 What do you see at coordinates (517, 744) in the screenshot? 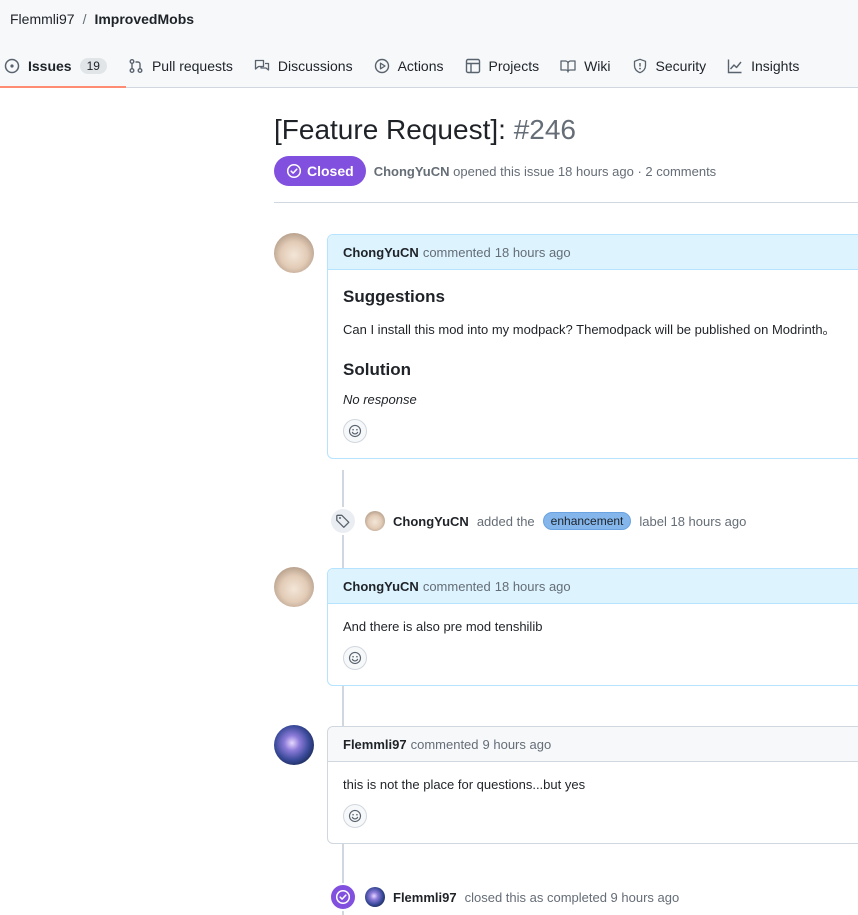
I see `comment-timestamp-link: 9 hours ago` at bounding box center [517, 744].